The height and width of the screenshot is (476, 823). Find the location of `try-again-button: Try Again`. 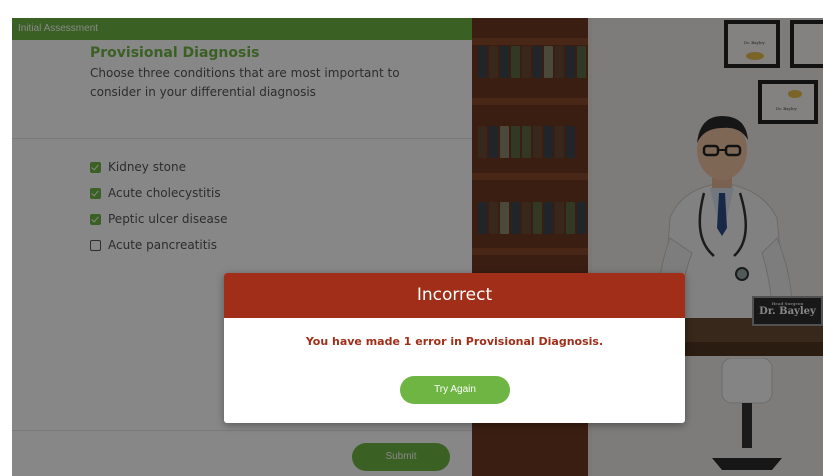

try-again-button: Try Again is located at coordinates (455, 390).